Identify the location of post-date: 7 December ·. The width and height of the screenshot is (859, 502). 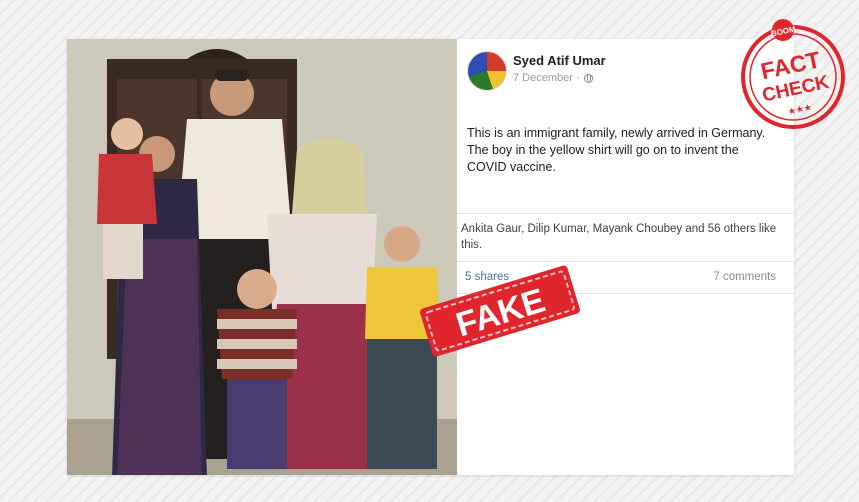
(546, 78).